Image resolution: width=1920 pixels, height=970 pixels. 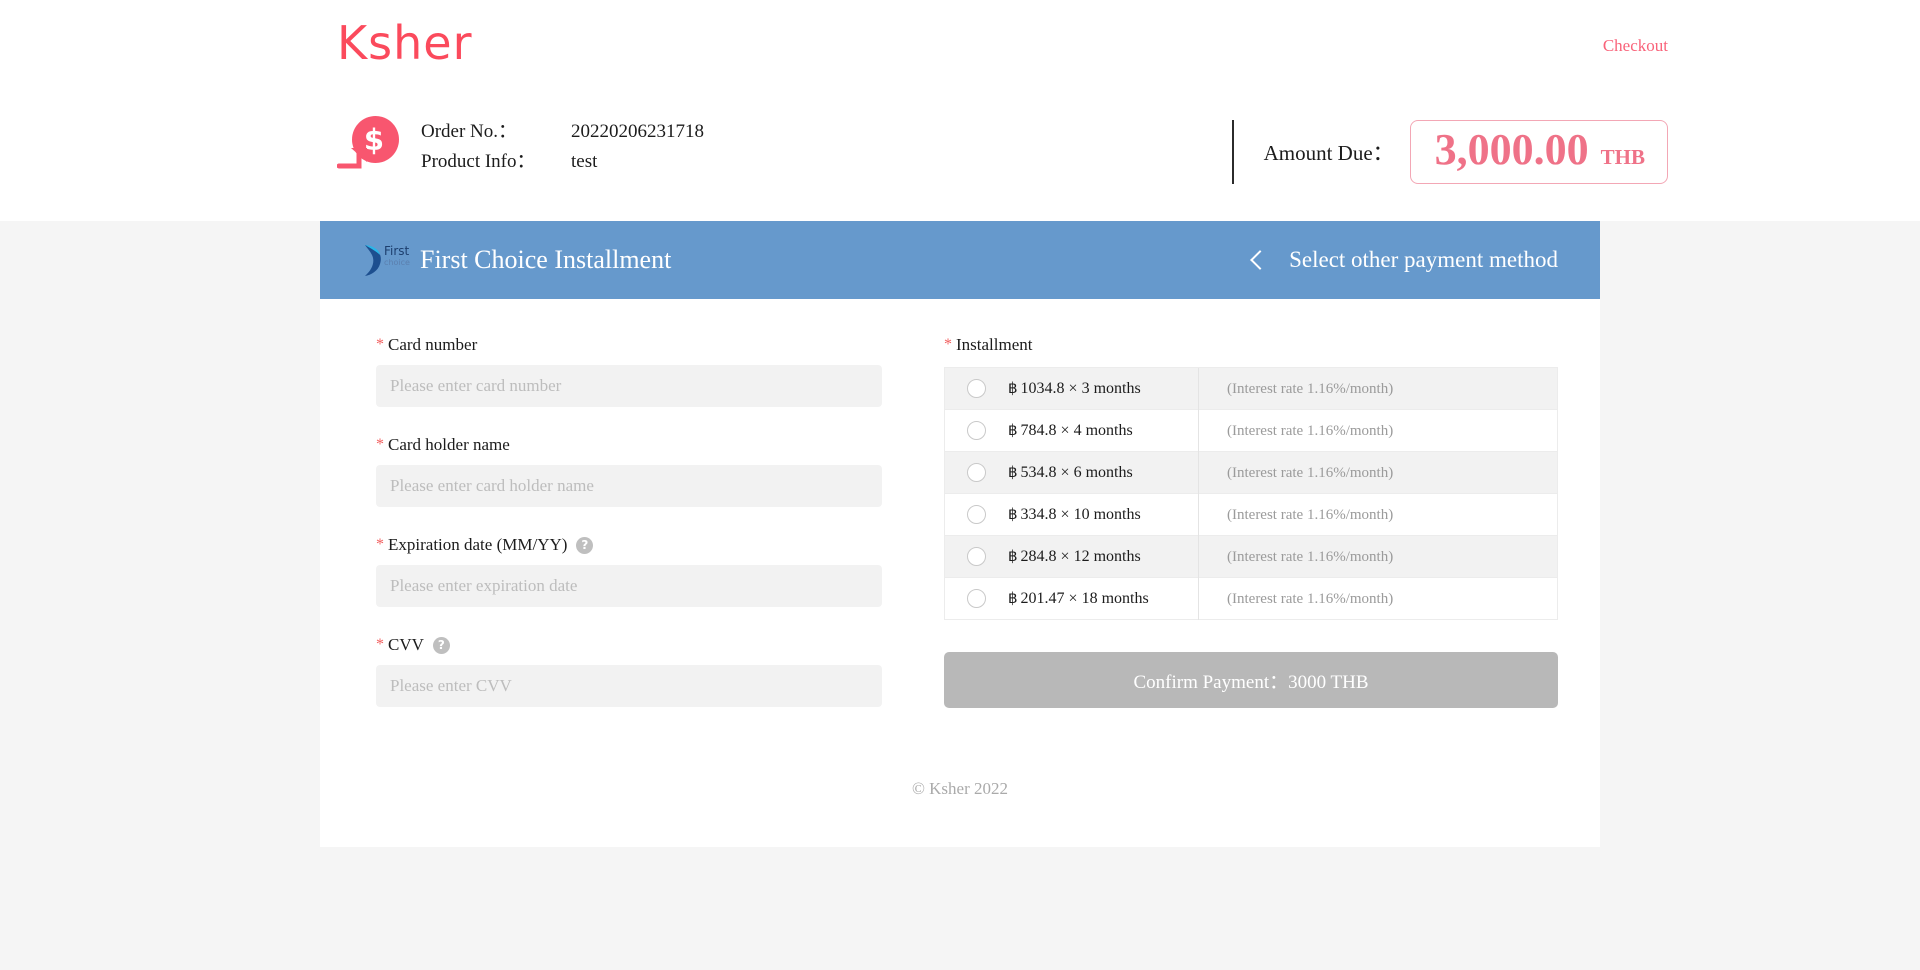 What do you see at coordinates (584, 161) in the screenshot?
I see `product-info-value: test` at bounding box center [584, 161].